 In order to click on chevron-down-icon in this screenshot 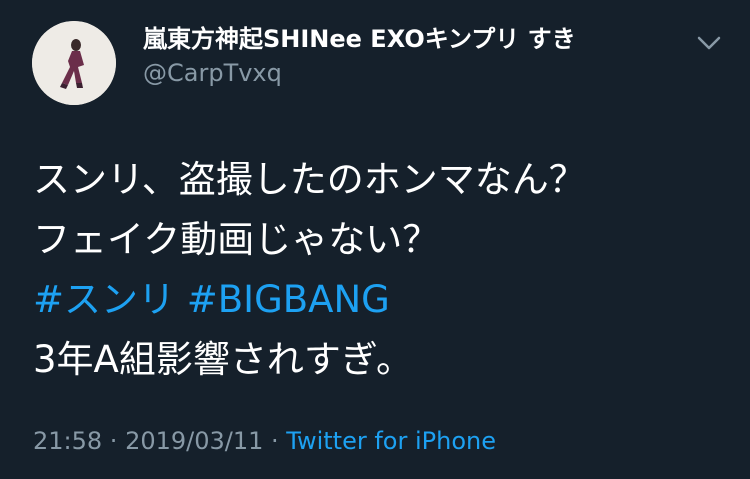, I will do `click(709, 43)`.